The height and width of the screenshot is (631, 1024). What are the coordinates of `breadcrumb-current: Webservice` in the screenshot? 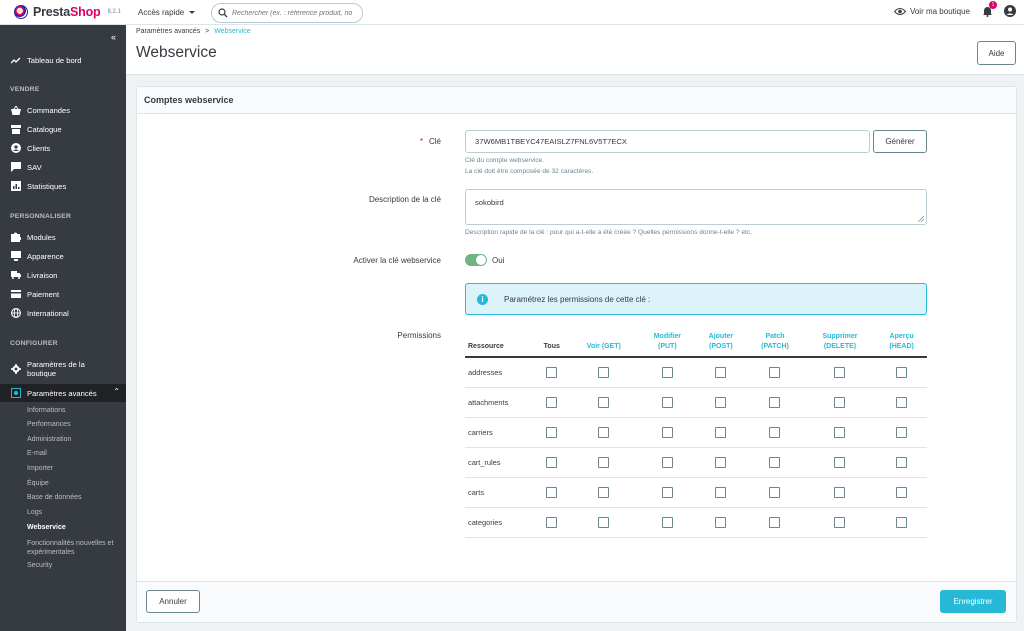 It's located at (232, 31).